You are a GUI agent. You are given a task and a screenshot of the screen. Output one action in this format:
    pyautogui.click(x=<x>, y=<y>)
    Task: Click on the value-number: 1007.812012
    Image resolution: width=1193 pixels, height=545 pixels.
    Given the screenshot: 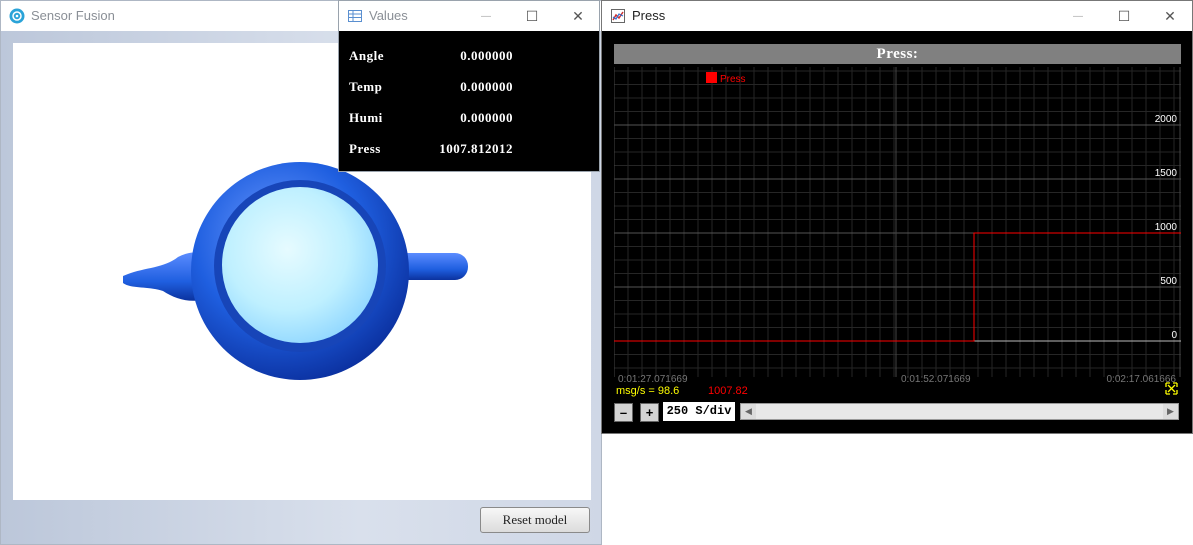 What is the action you would take?
    pyautogui.click(x=476, y=148)
    